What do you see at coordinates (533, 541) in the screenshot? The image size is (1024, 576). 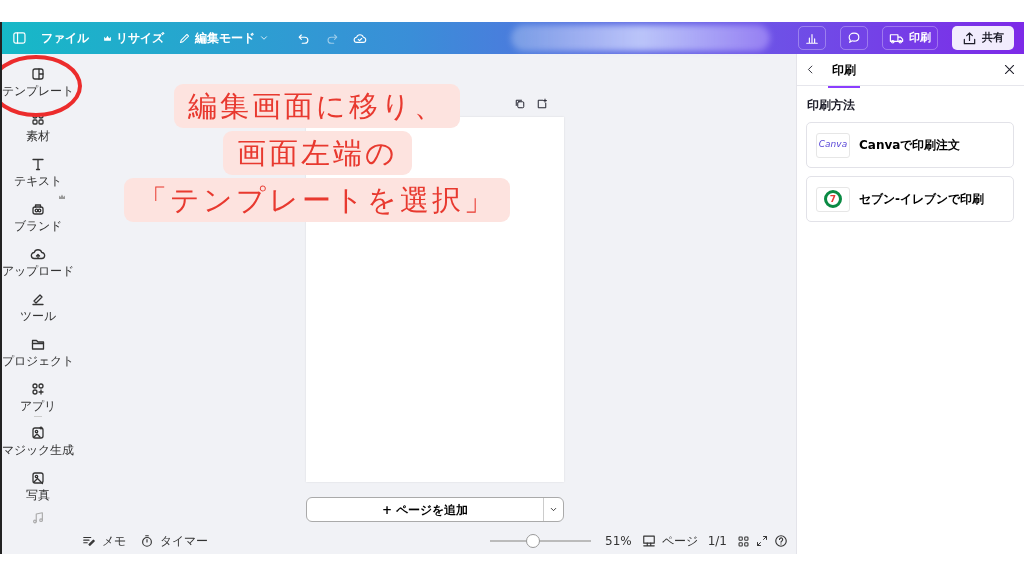 I see `slider-thumb` at bounding box center [533, 541].